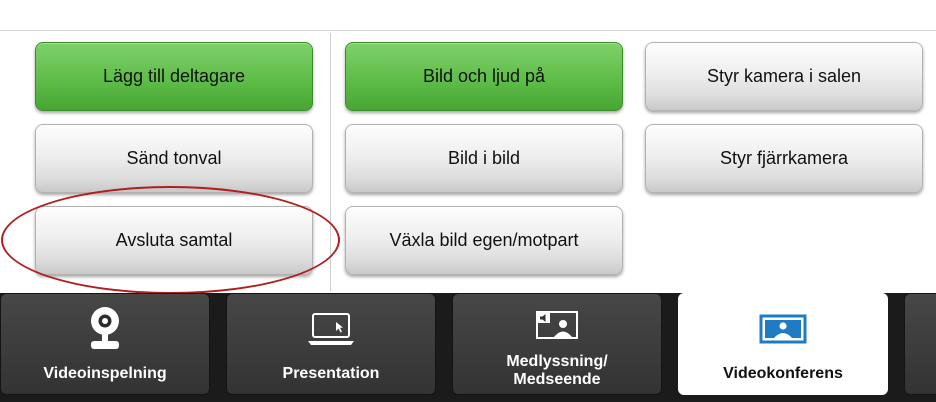 The height and width of the screenshot is (402, 936). What do you see at coordinates (783, 329) in the screenshot?
I see `video-conference-icon` at bounding box center [783, 329].